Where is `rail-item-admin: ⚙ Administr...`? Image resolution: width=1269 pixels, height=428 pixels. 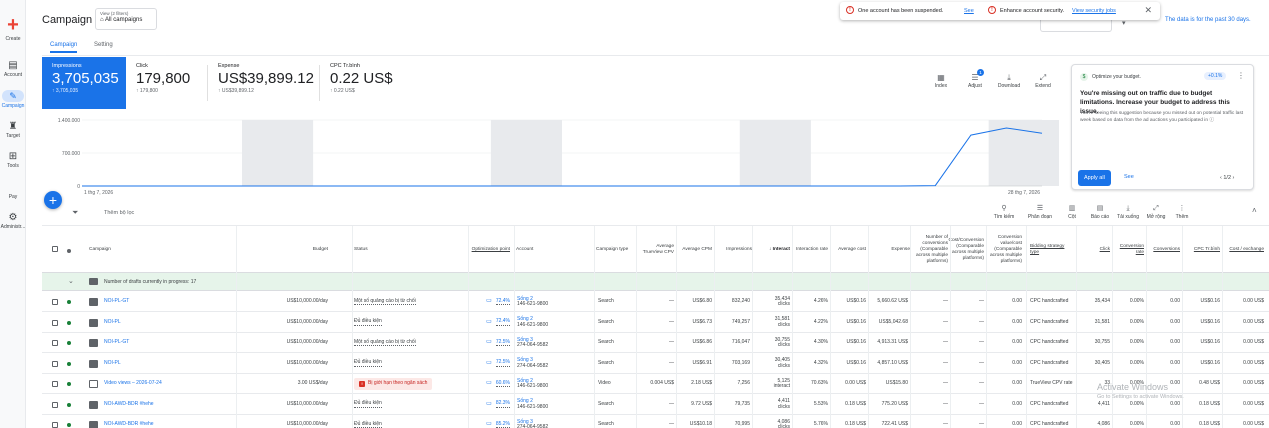
rail-item-admin: ⚙ Administr... is located at coordinates (13, 221).